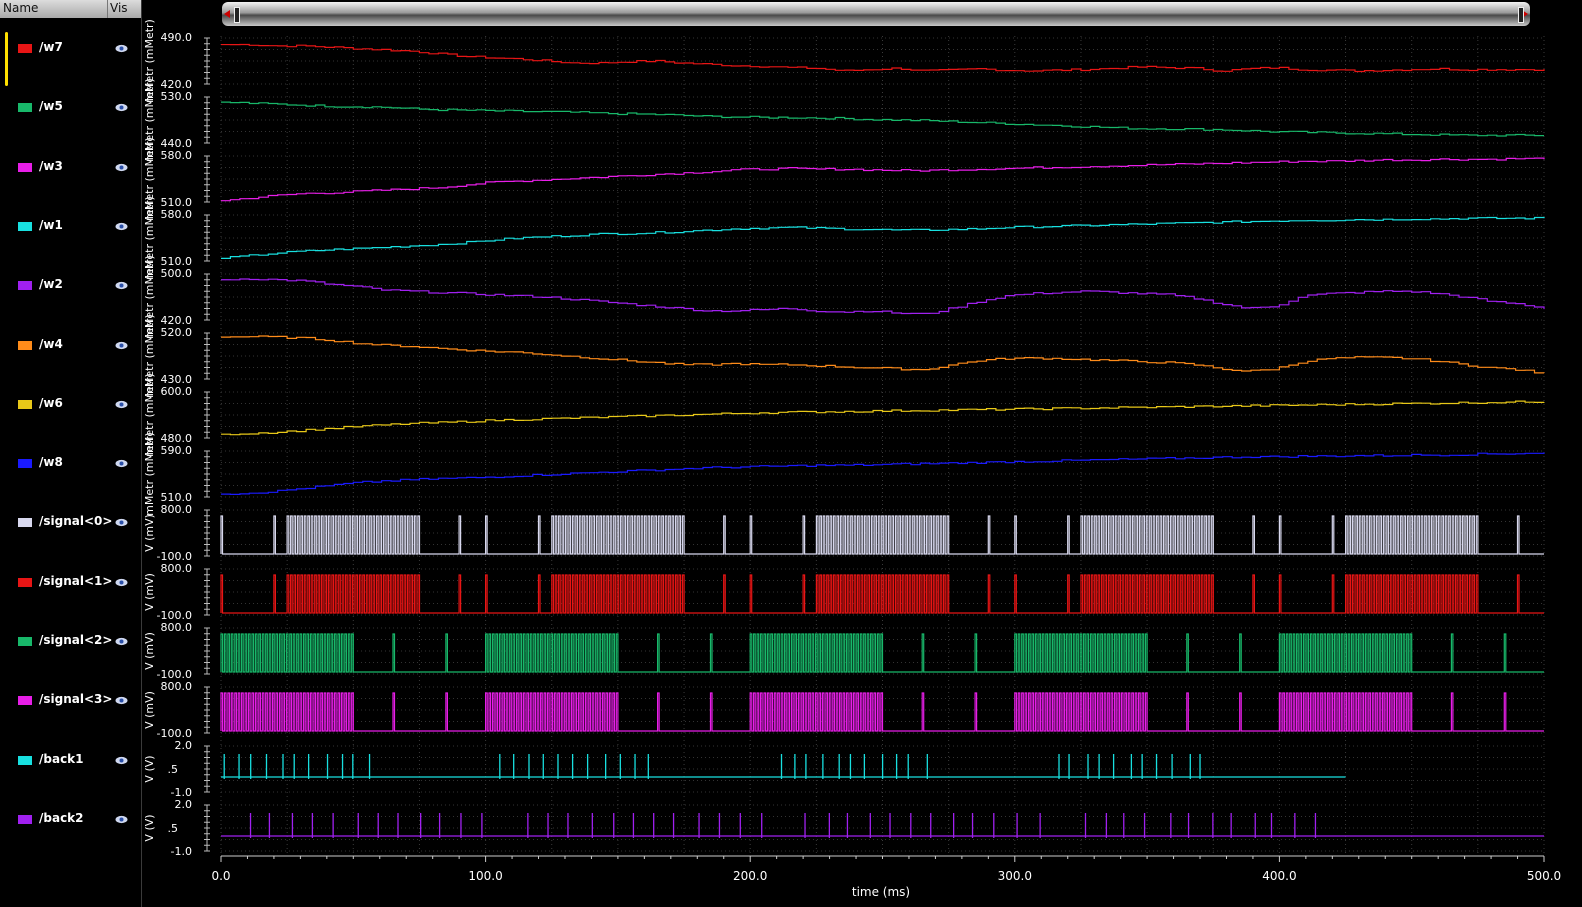 The width and height of the screenshot is (1582, 907). I want to click on x-axis-tick-label: 100.0, so click(485, 876).